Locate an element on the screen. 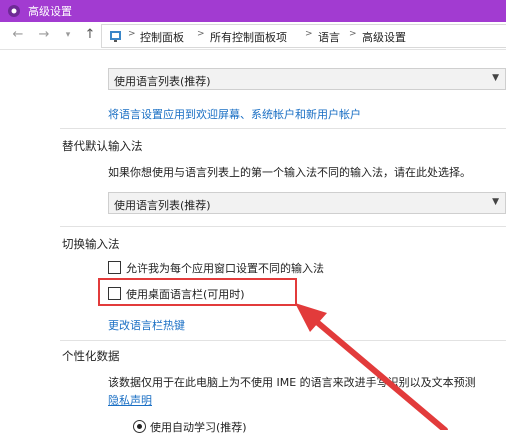 Image resolution: width=506 pixels, height=435 pixels. annotation-highlight-box is located at coordinates (197, 292).